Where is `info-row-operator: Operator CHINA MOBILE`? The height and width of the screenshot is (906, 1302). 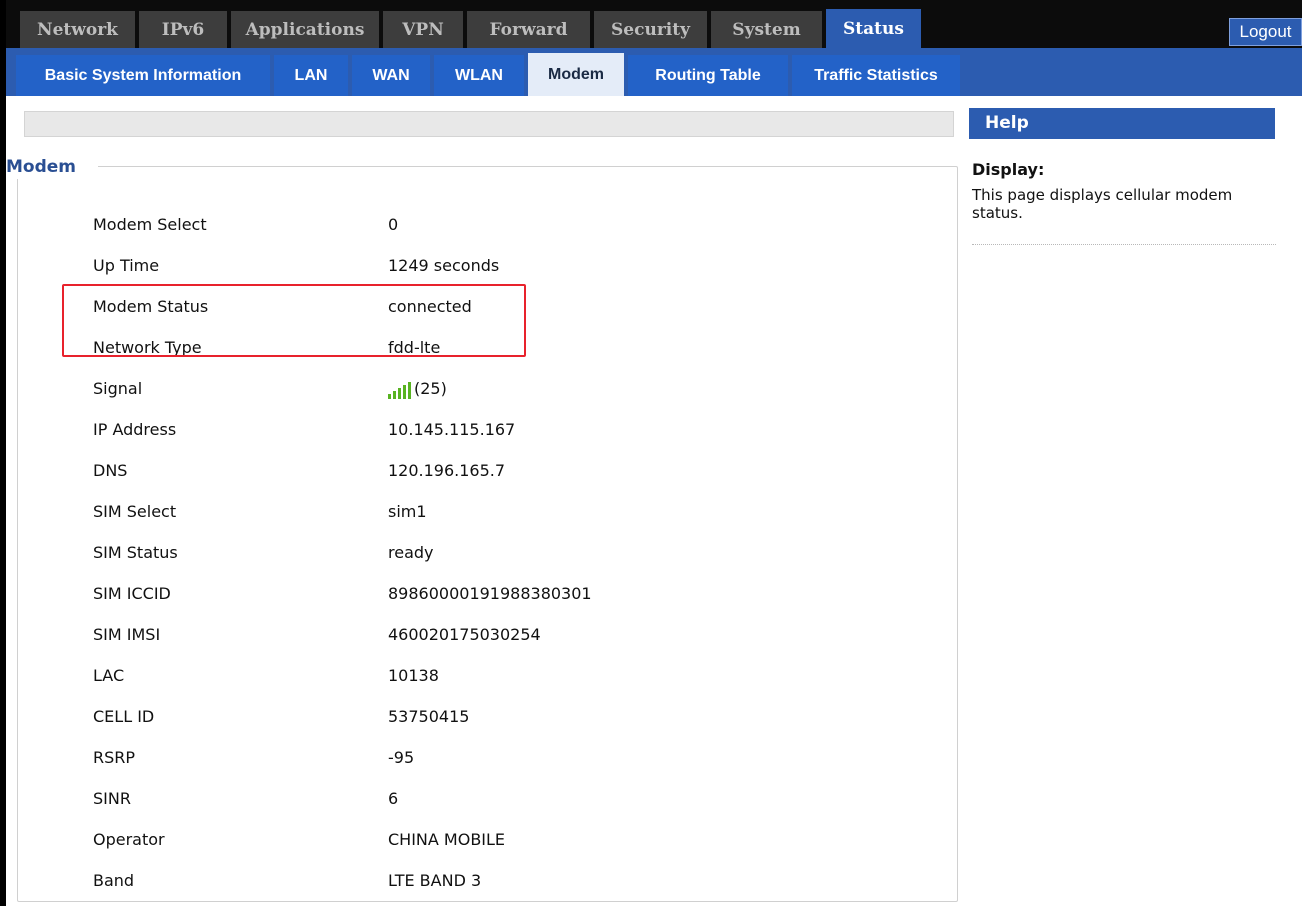 info-row-operator: Operator CHINA MOBILE is located at coordinates (488, 839).